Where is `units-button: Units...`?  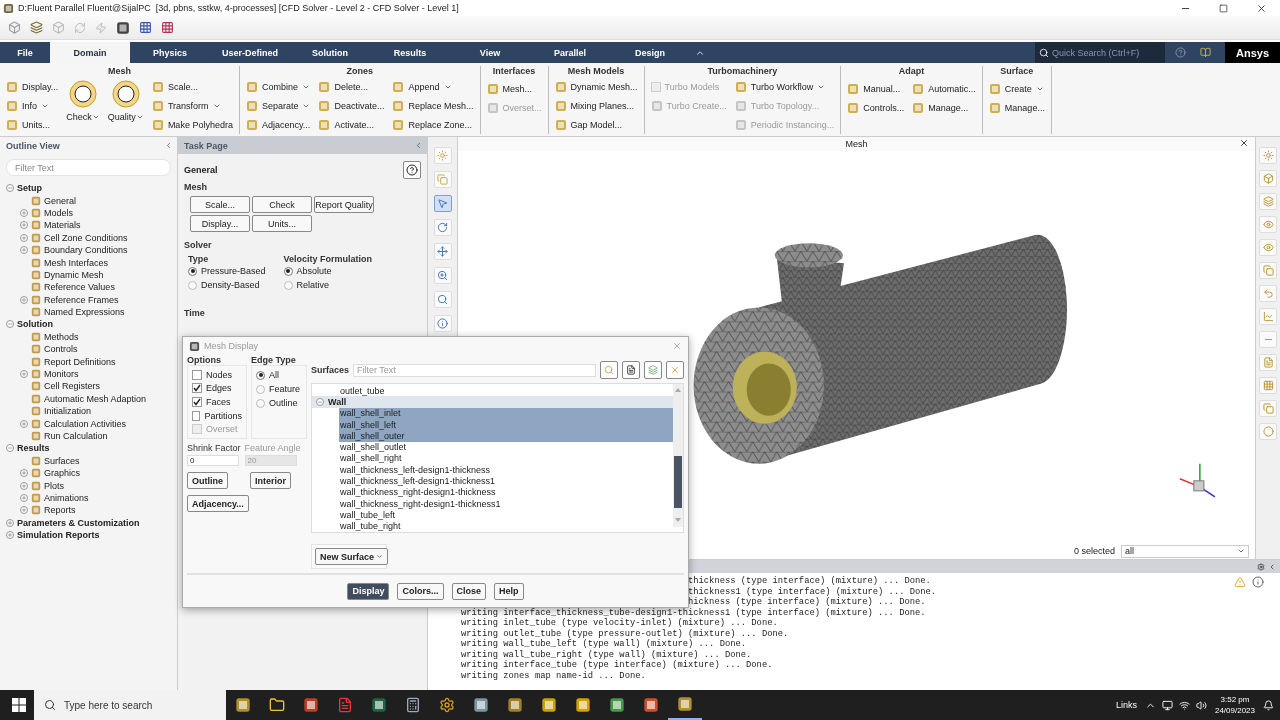
units-button: Units... is located at coordinates (282, 223).